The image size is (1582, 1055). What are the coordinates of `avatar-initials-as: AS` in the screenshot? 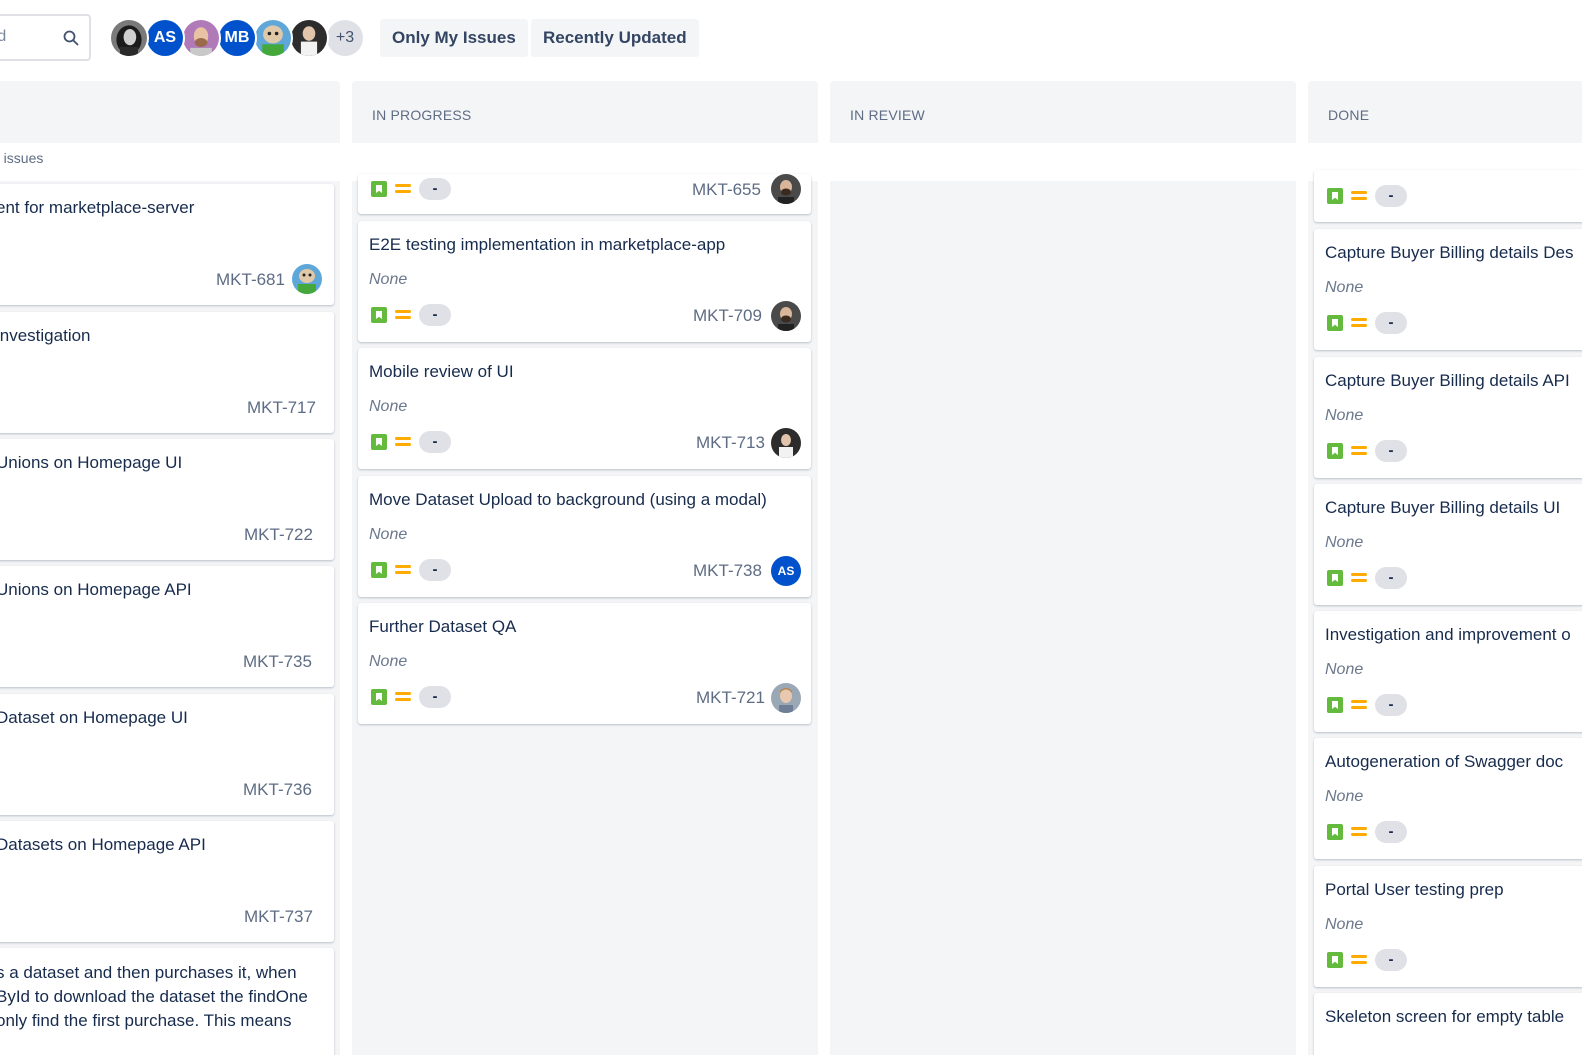 It's located at (165, 38).